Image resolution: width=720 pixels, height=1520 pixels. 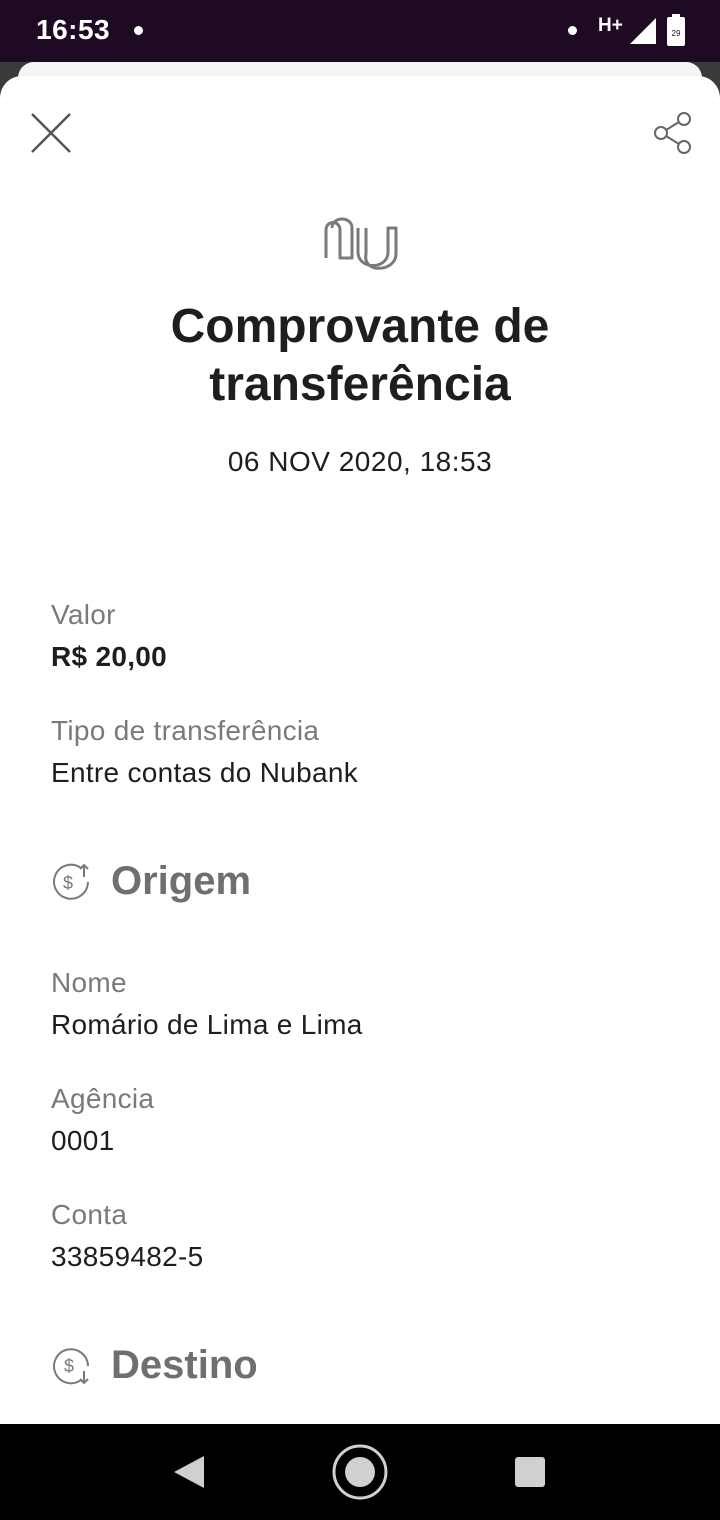 What do you see at coordinates (361, 1365) in the screenshot?
I see `destino-section-header: $ Destino` at bounding box center [361, 1365].